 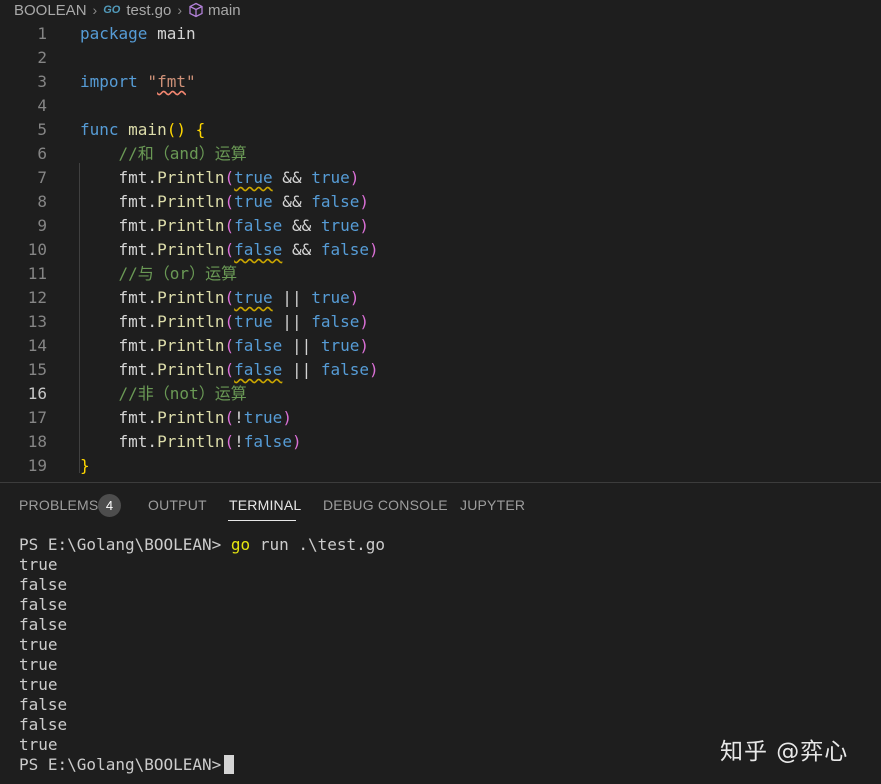 What do you see at coordinates (37, 441) in the screenshot?
I see `line-number: 18` at bounding box center [37, 441].